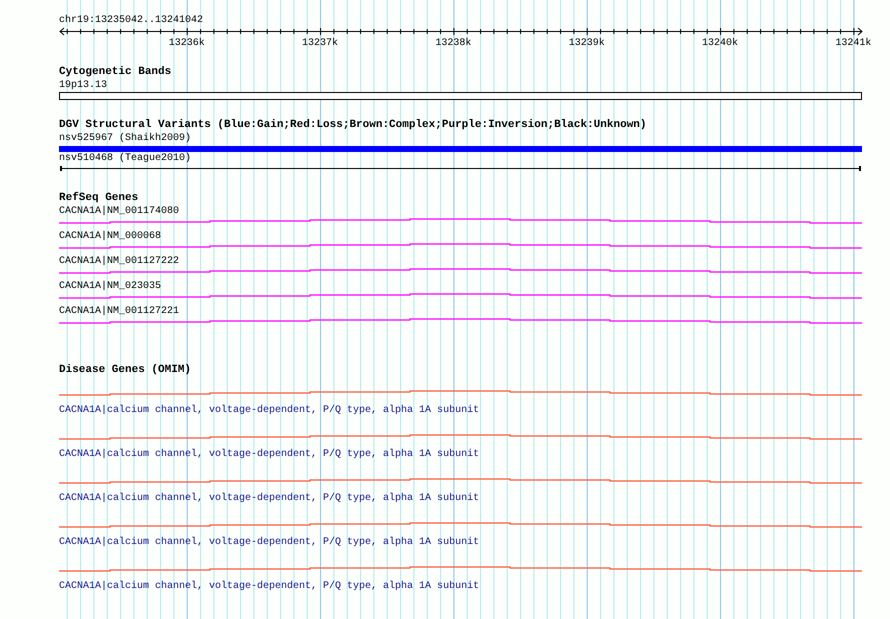 The width and height of the screenshot is (890, 619). What do you see at coordinates (125, 370) in the screenshot?
I see `track-title: Disease Genes (OMIM)` at bounding box center [125, 370].